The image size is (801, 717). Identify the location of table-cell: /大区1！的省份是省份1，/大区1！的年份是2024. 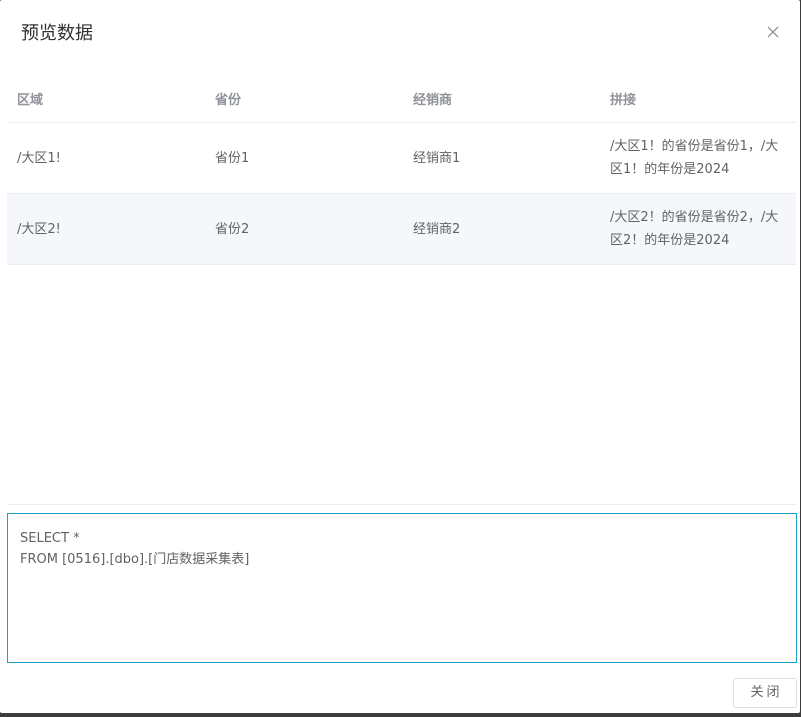
(694, 158).